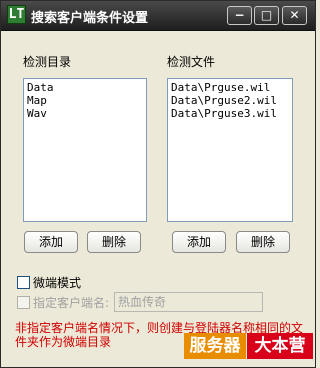  What do you see at coordinates (23, 282) in the screenshot?
I see `micro-mode-checkbox` at bounding box center [23, 282].